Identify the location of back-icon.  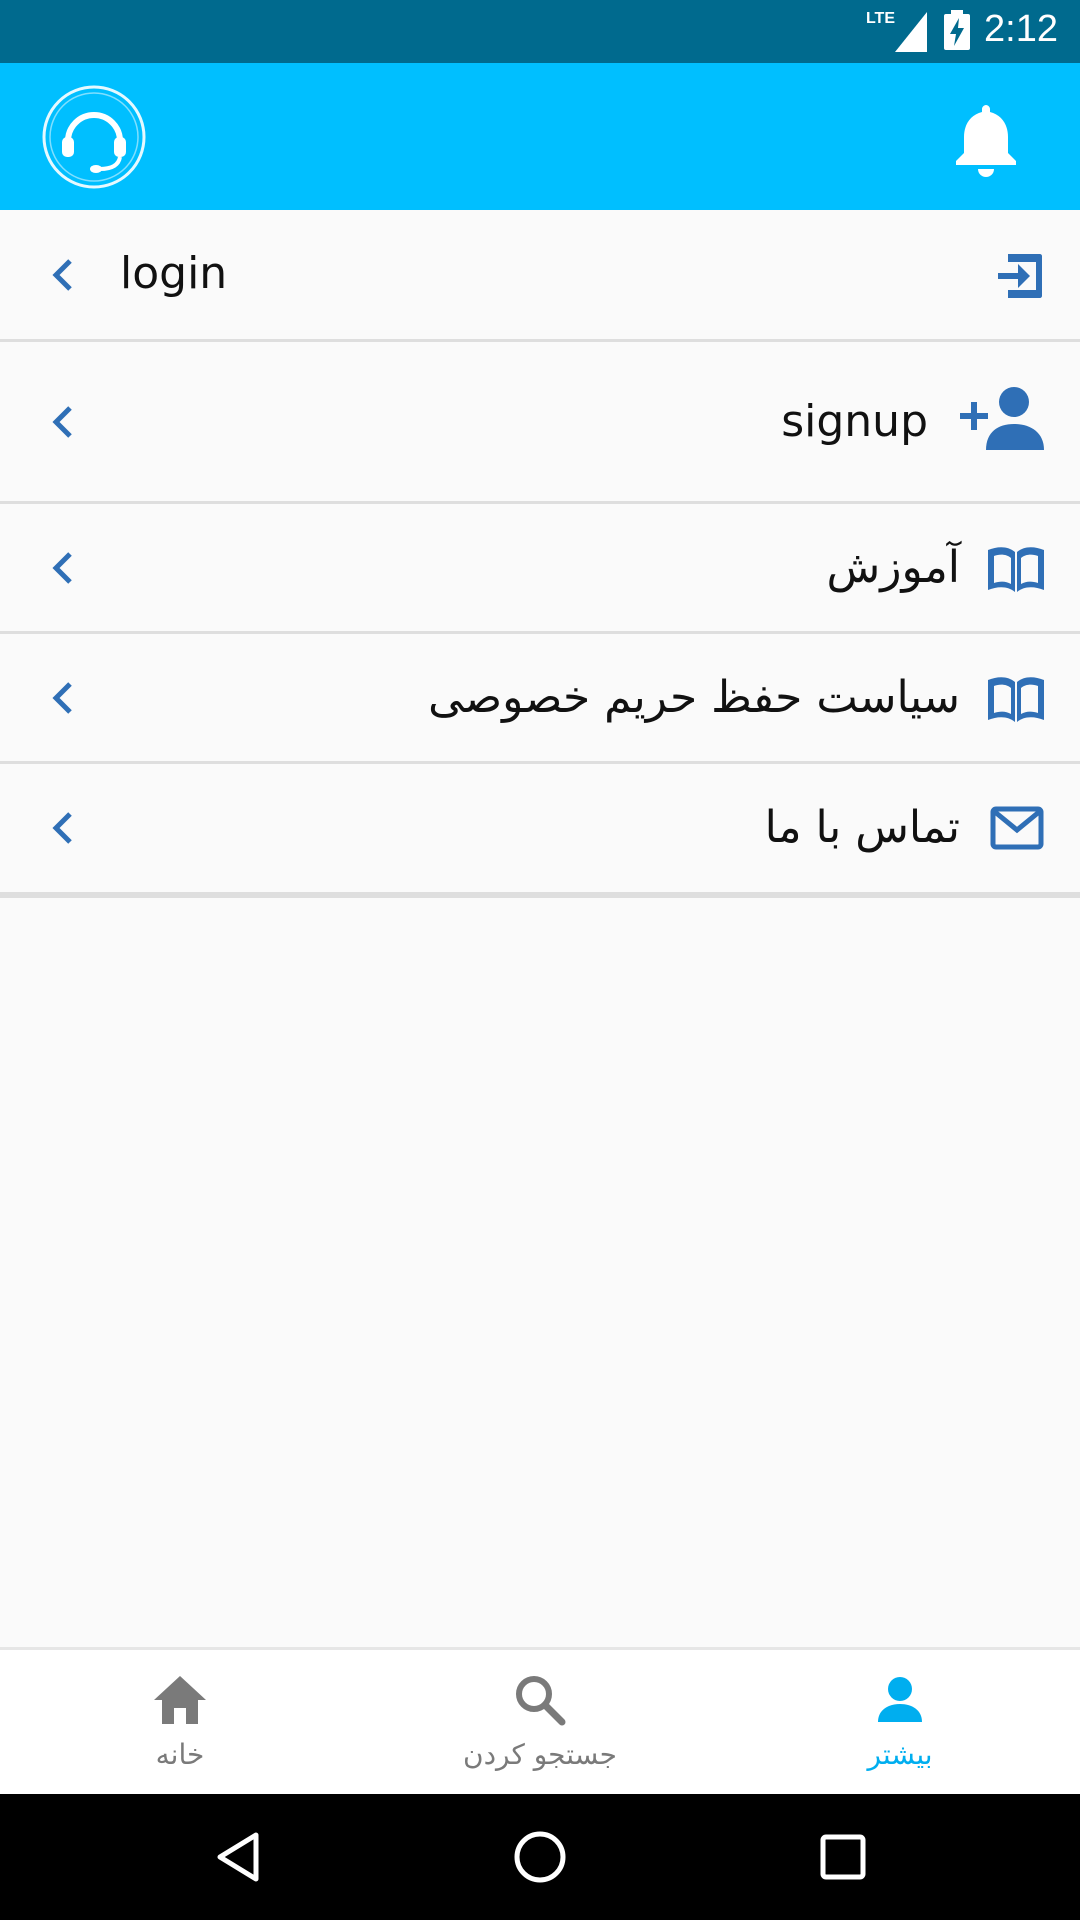
(240, 1857).